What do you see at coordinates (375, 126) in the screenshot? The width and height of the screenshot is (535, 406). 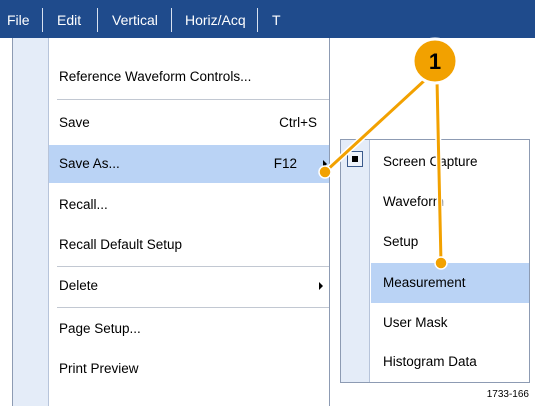 I see `callout-leader-line` at bounding box center [375, 126].